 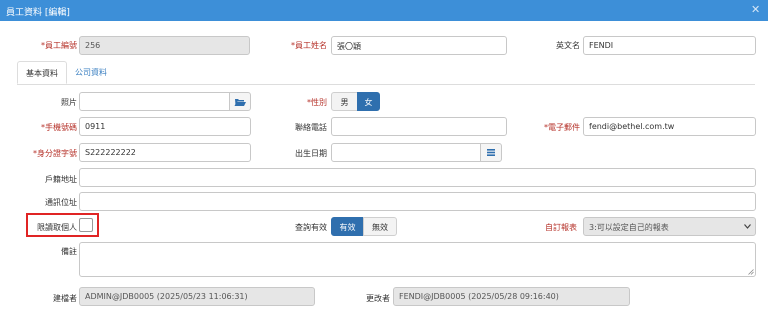 What do you see at coordinates (154, 101) in the screenshot?
I see `photo-field` at bounding box center [154, 101].